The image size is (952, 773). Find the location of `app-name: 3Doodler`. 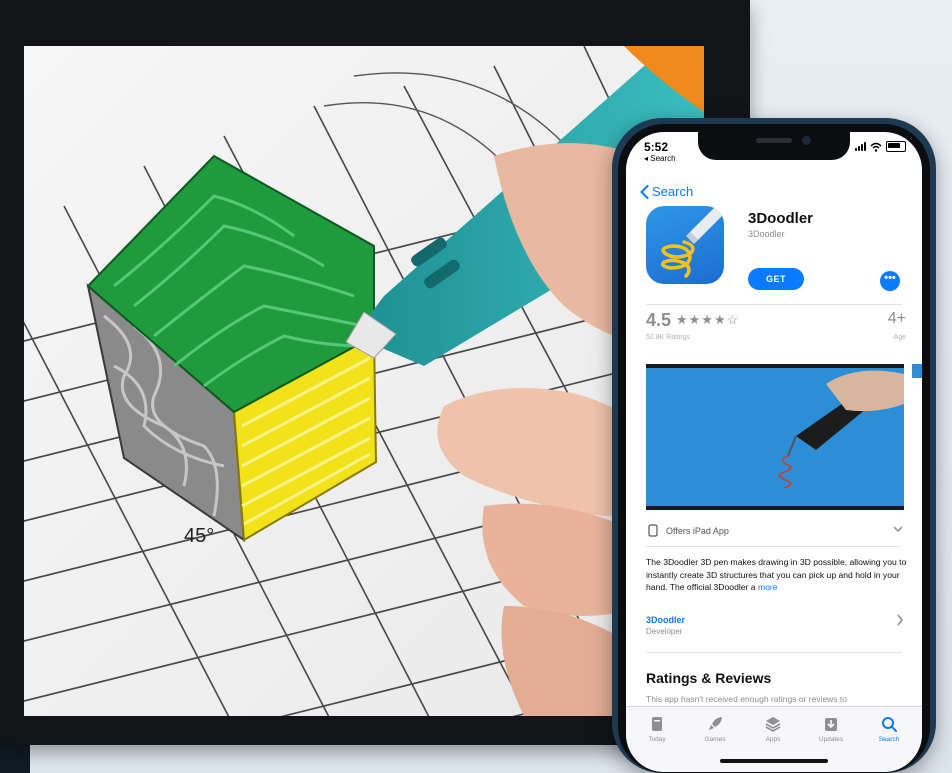

app-name: 3Doodler is located at coordinates (781, 218).